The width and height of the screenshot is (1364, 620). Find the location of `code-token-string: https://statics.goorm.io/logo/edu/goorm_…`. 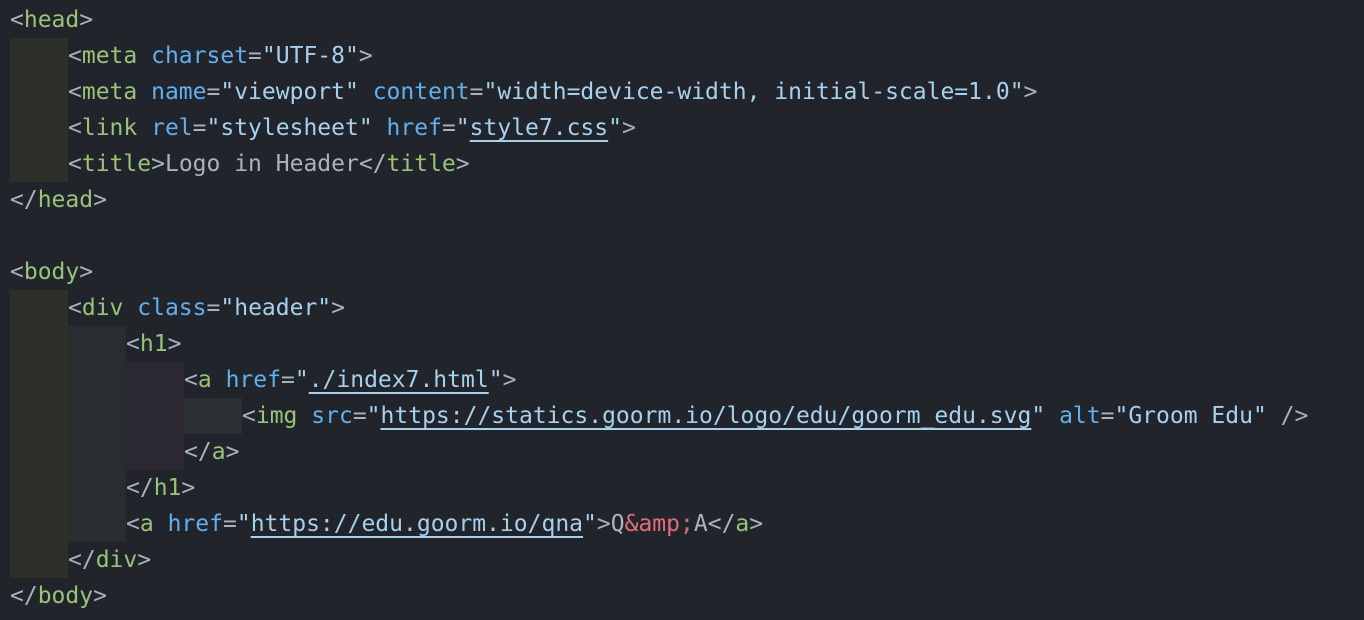

code-token-string: https://statics.goorm.io/logo/edu/goorm_… is located at coordinates (706, 416).